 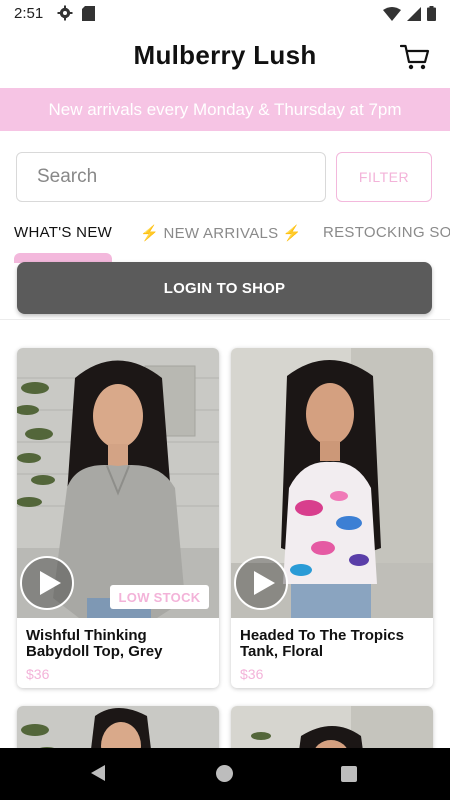 I want to click on sd-card-icon, so click(x=88, y=13).